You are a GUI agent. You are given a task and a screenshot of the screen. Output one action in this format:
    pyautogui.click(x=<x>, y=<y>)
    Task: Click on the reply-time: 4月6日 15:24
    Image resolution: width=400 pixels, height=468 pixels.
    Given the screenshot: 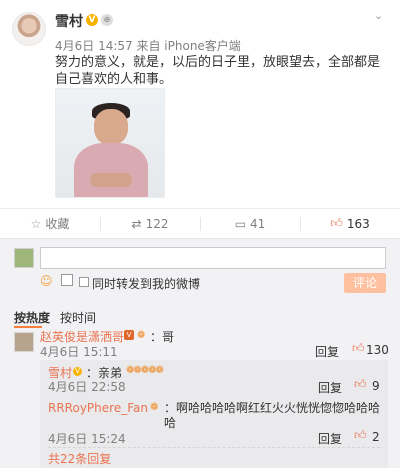 What is the action you would take?
    pyautogui.click(x=87, y=439)
    